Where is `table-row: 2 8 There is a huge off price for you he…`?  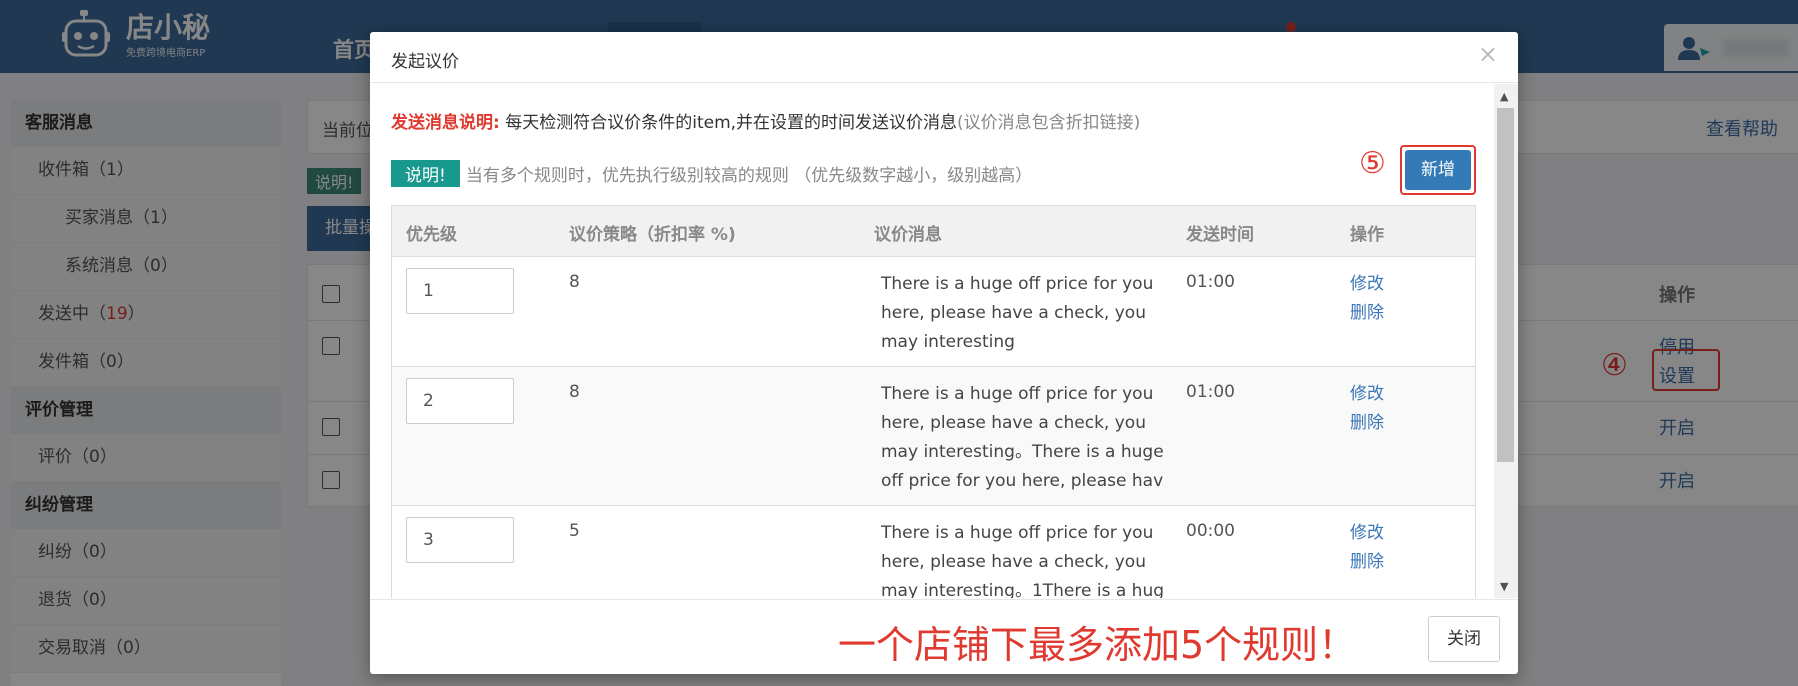
table-row: 2 8 There is a huge off price for you he… is located at coordinates (933, 436).